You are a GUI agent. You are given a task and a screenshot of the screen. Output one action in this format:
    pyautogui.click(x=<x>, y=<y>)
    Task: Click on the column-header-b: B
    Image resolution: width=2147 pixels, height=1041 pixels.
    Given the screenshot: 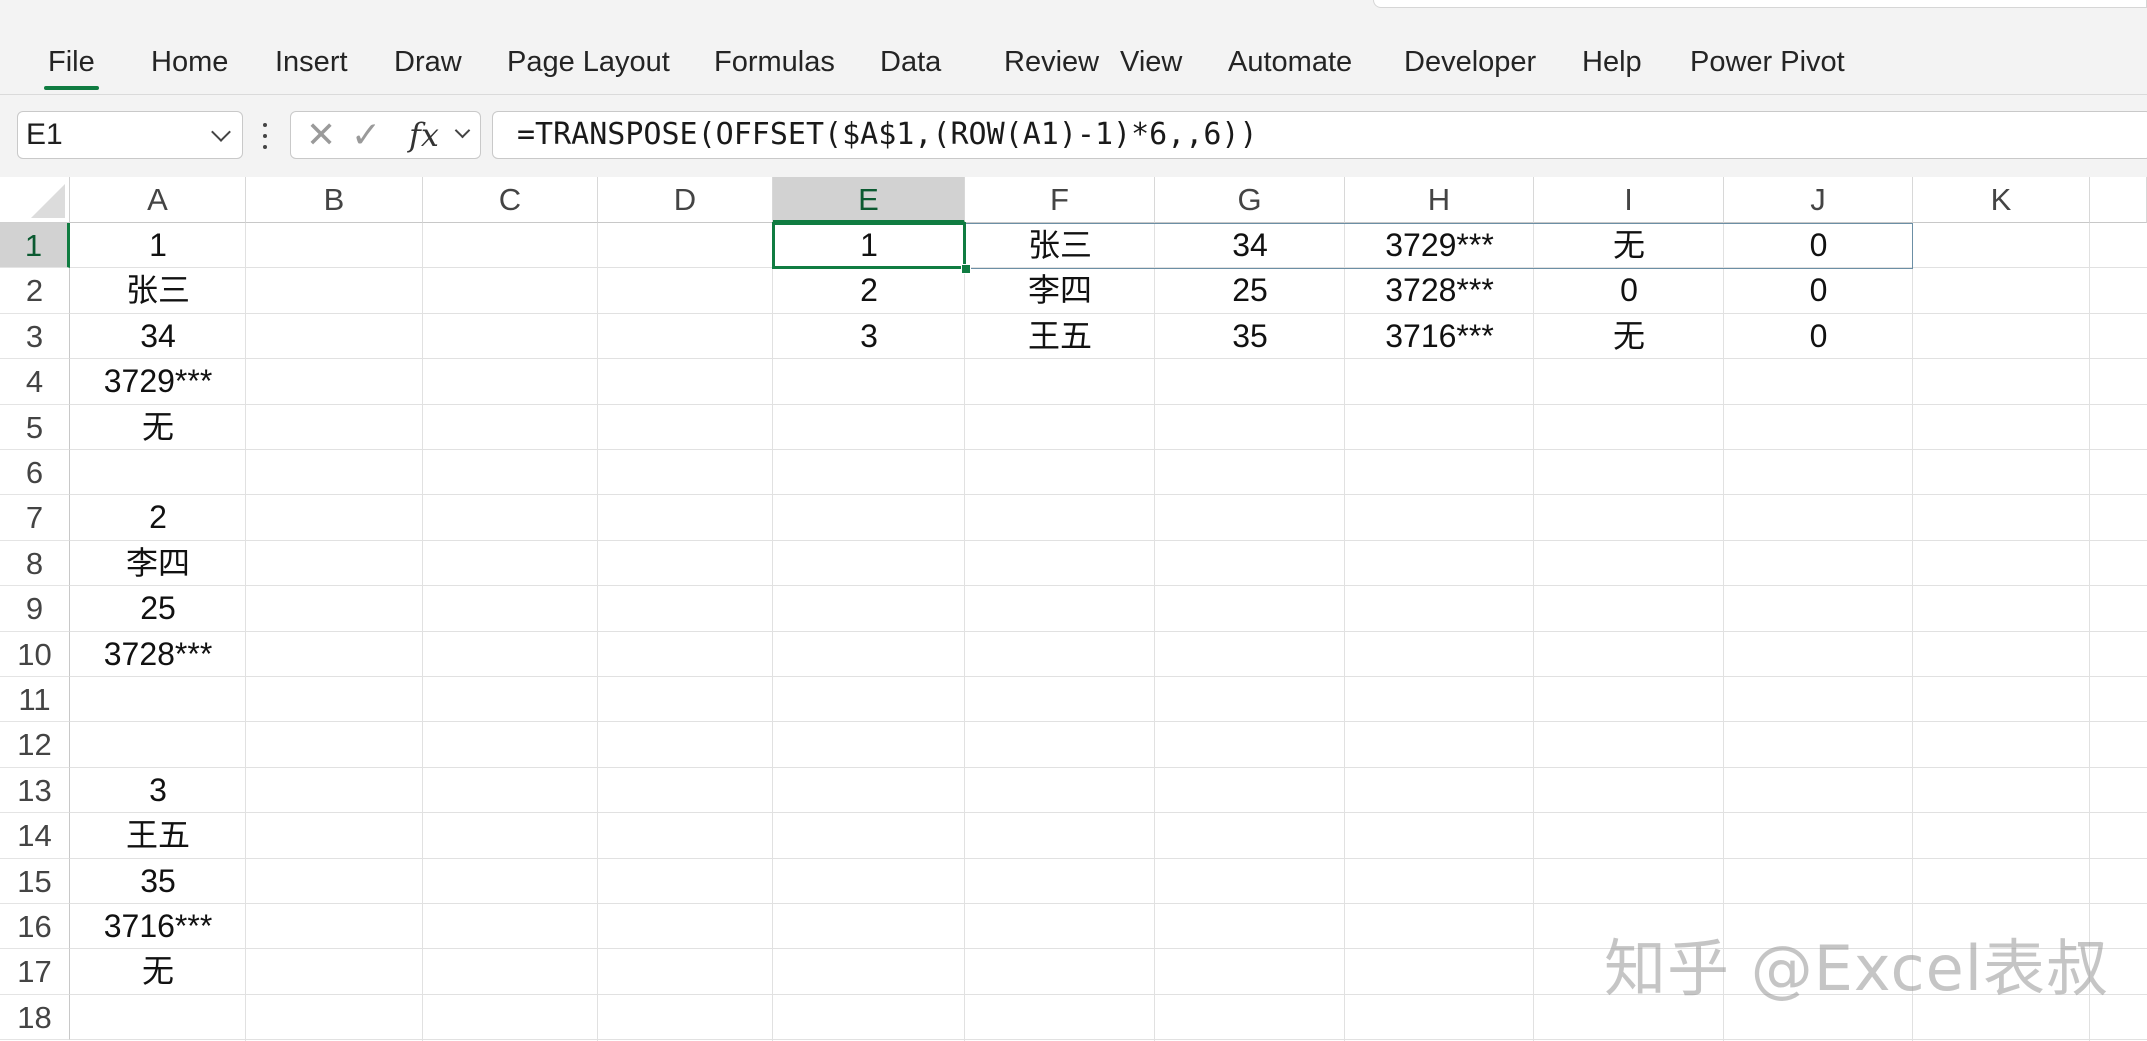 What is the action you would take?
    pyautogui.click(x=334, y=200)
    